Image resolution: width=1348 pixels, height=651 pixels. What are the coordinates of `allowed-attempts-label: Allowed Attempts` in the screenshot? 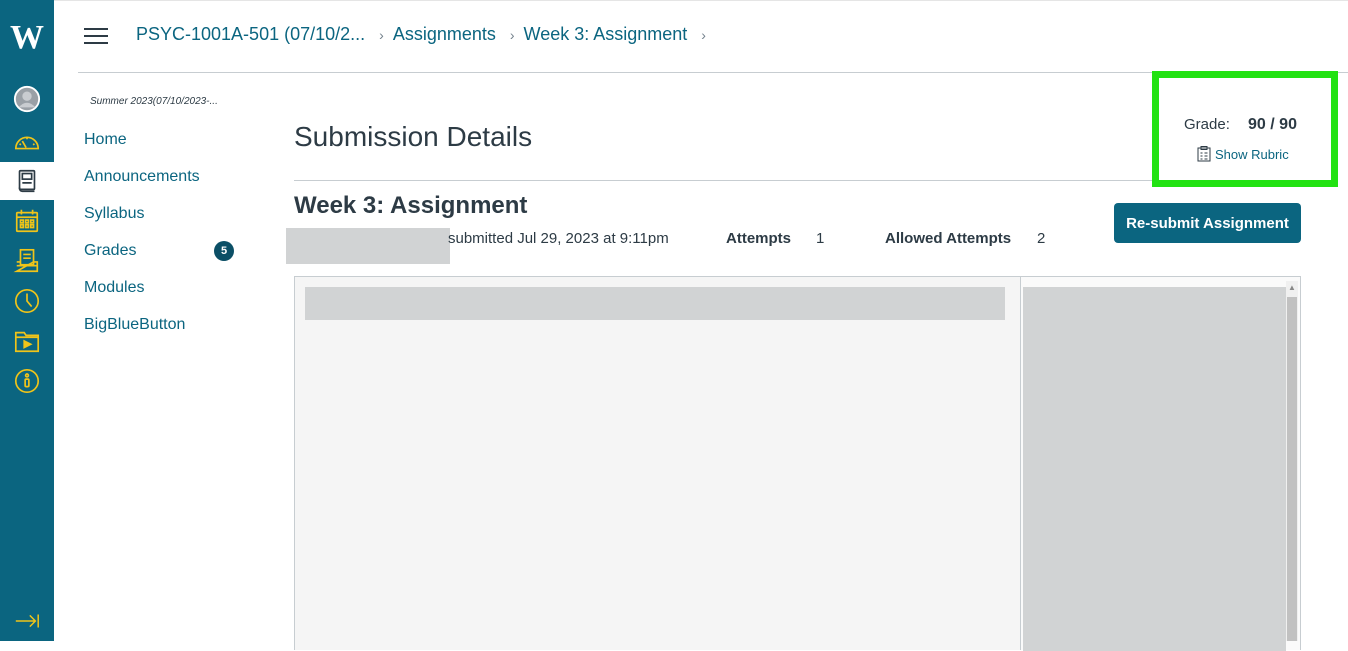 It's located at (948, 238).